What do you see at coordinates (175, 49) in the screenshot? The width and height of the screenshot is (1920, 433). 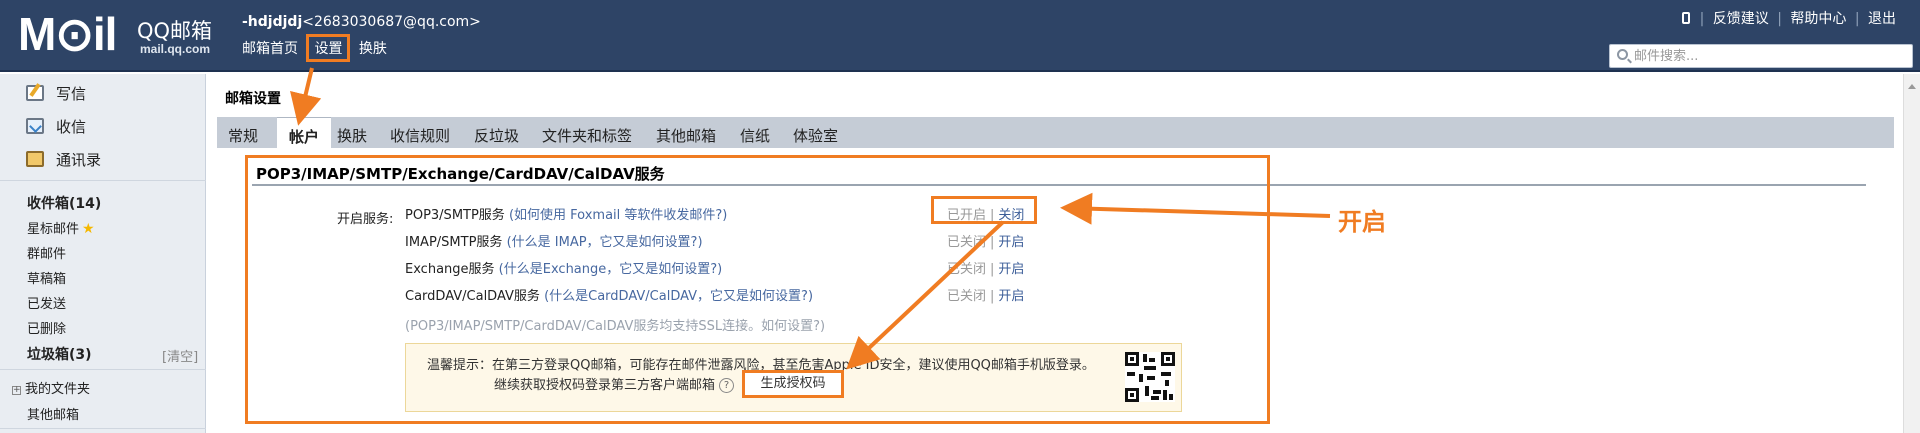 I see `logo-domain: mail.qq.com` at bounding box center [175, 49].